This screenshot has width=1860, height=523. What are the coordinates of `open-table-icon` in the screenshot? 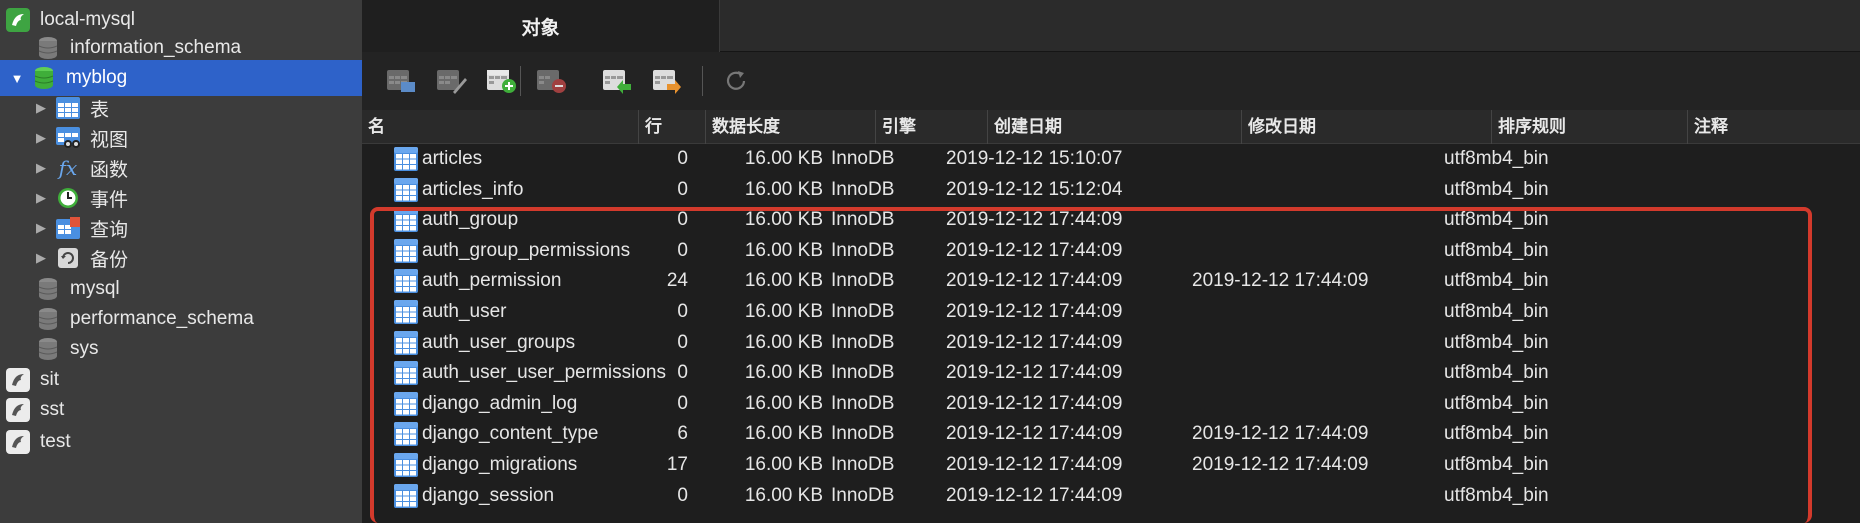 It's located at (402, 81).